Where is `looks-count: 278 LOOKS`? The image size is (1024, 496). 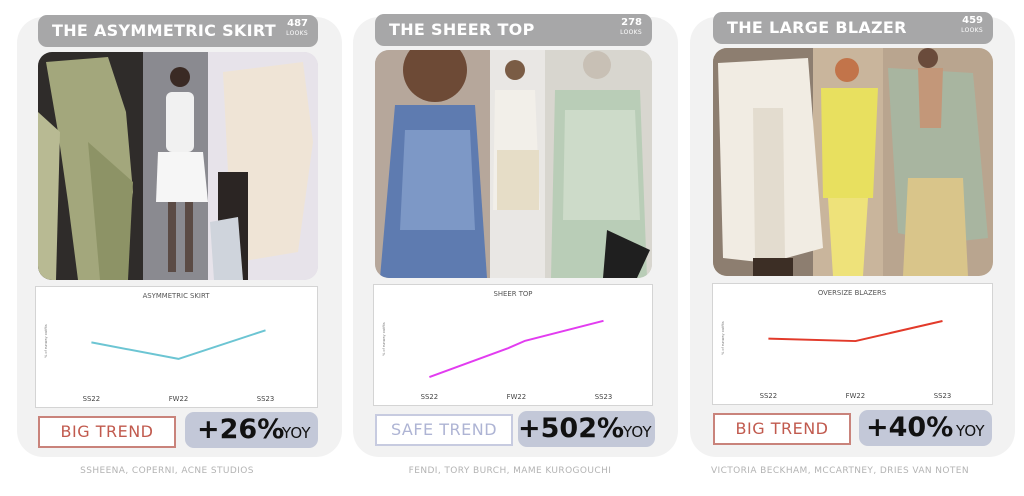
looks-count: 278 LOOKS is located at coordinates (631, 26).